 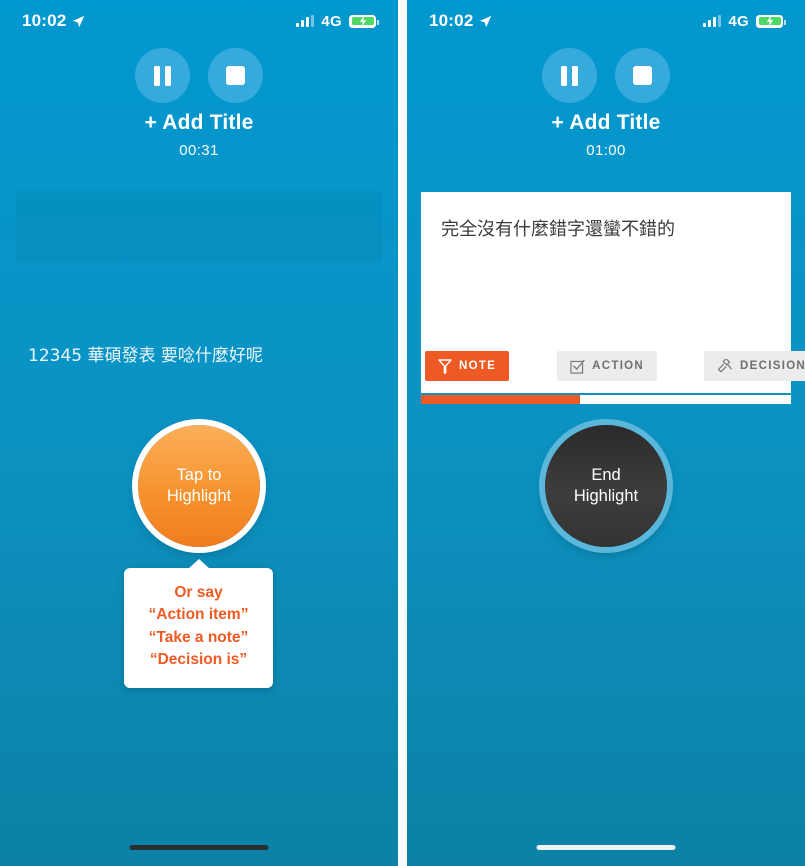 I want to click on recording-timer: 00:31, so click(x=199, y=150).